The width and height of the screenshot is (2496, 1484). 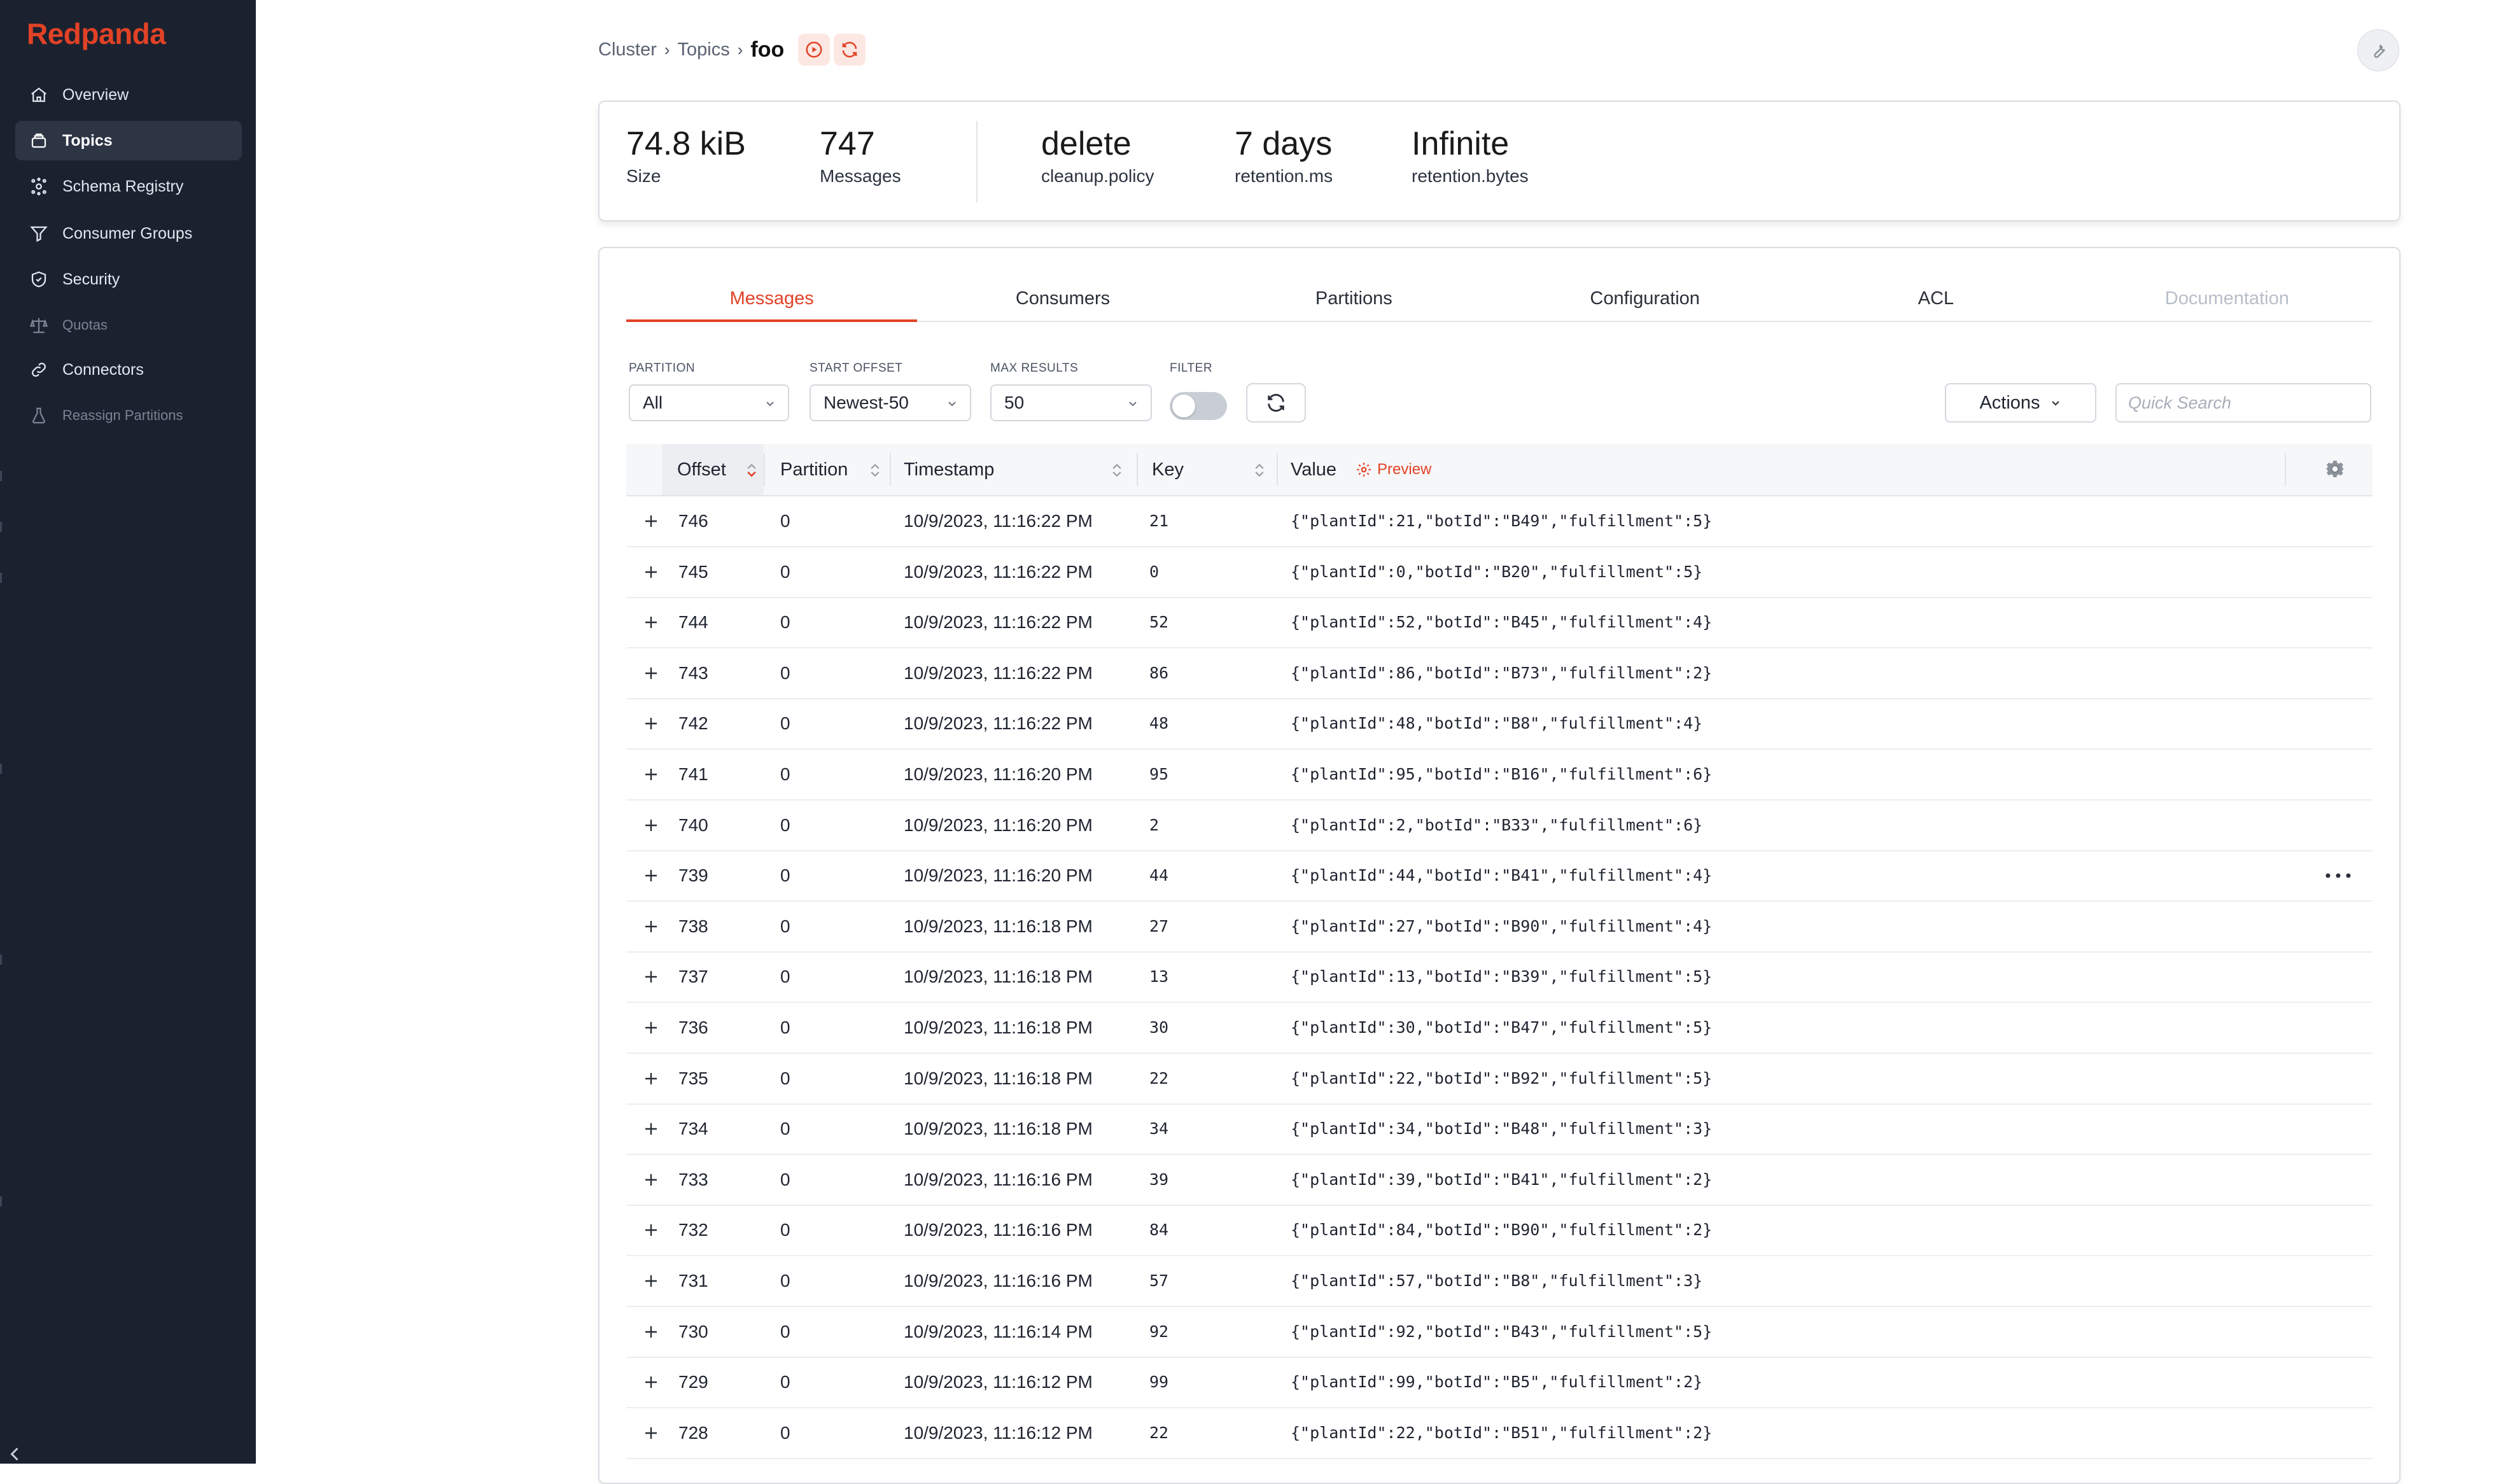 What do you see at coordinates (1159, 925) in the screenshot?
I see `cell-key: 27` at bounding box center [1159, 925].